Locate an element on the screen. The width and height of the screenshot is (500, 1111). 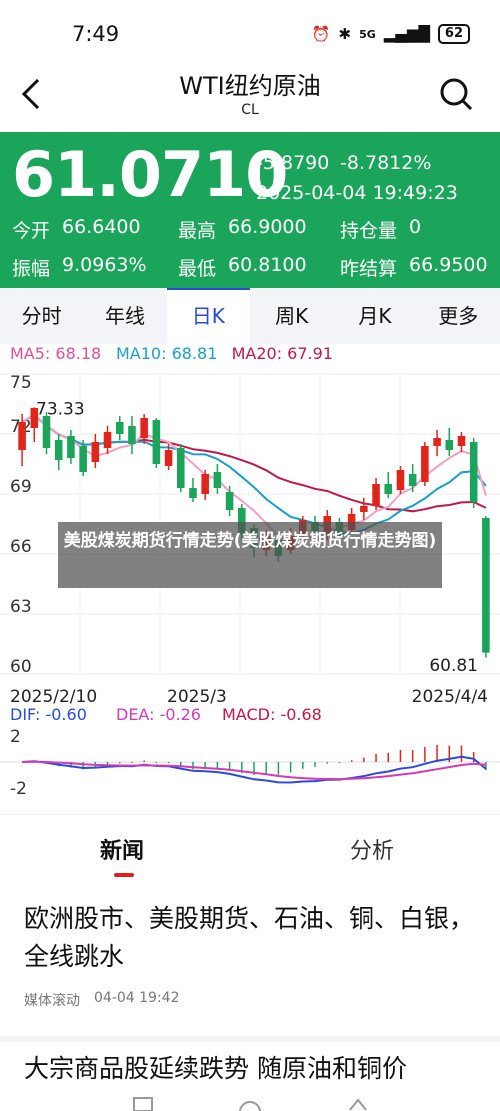
system-nav-bar is located at coordinates (250, 1104).